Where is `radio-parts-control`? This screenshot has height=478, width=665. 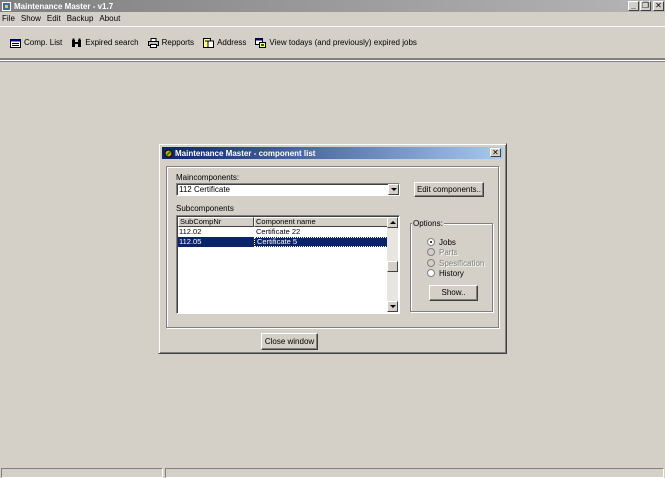
radio-parts-control is located at coordinates (431, 252).